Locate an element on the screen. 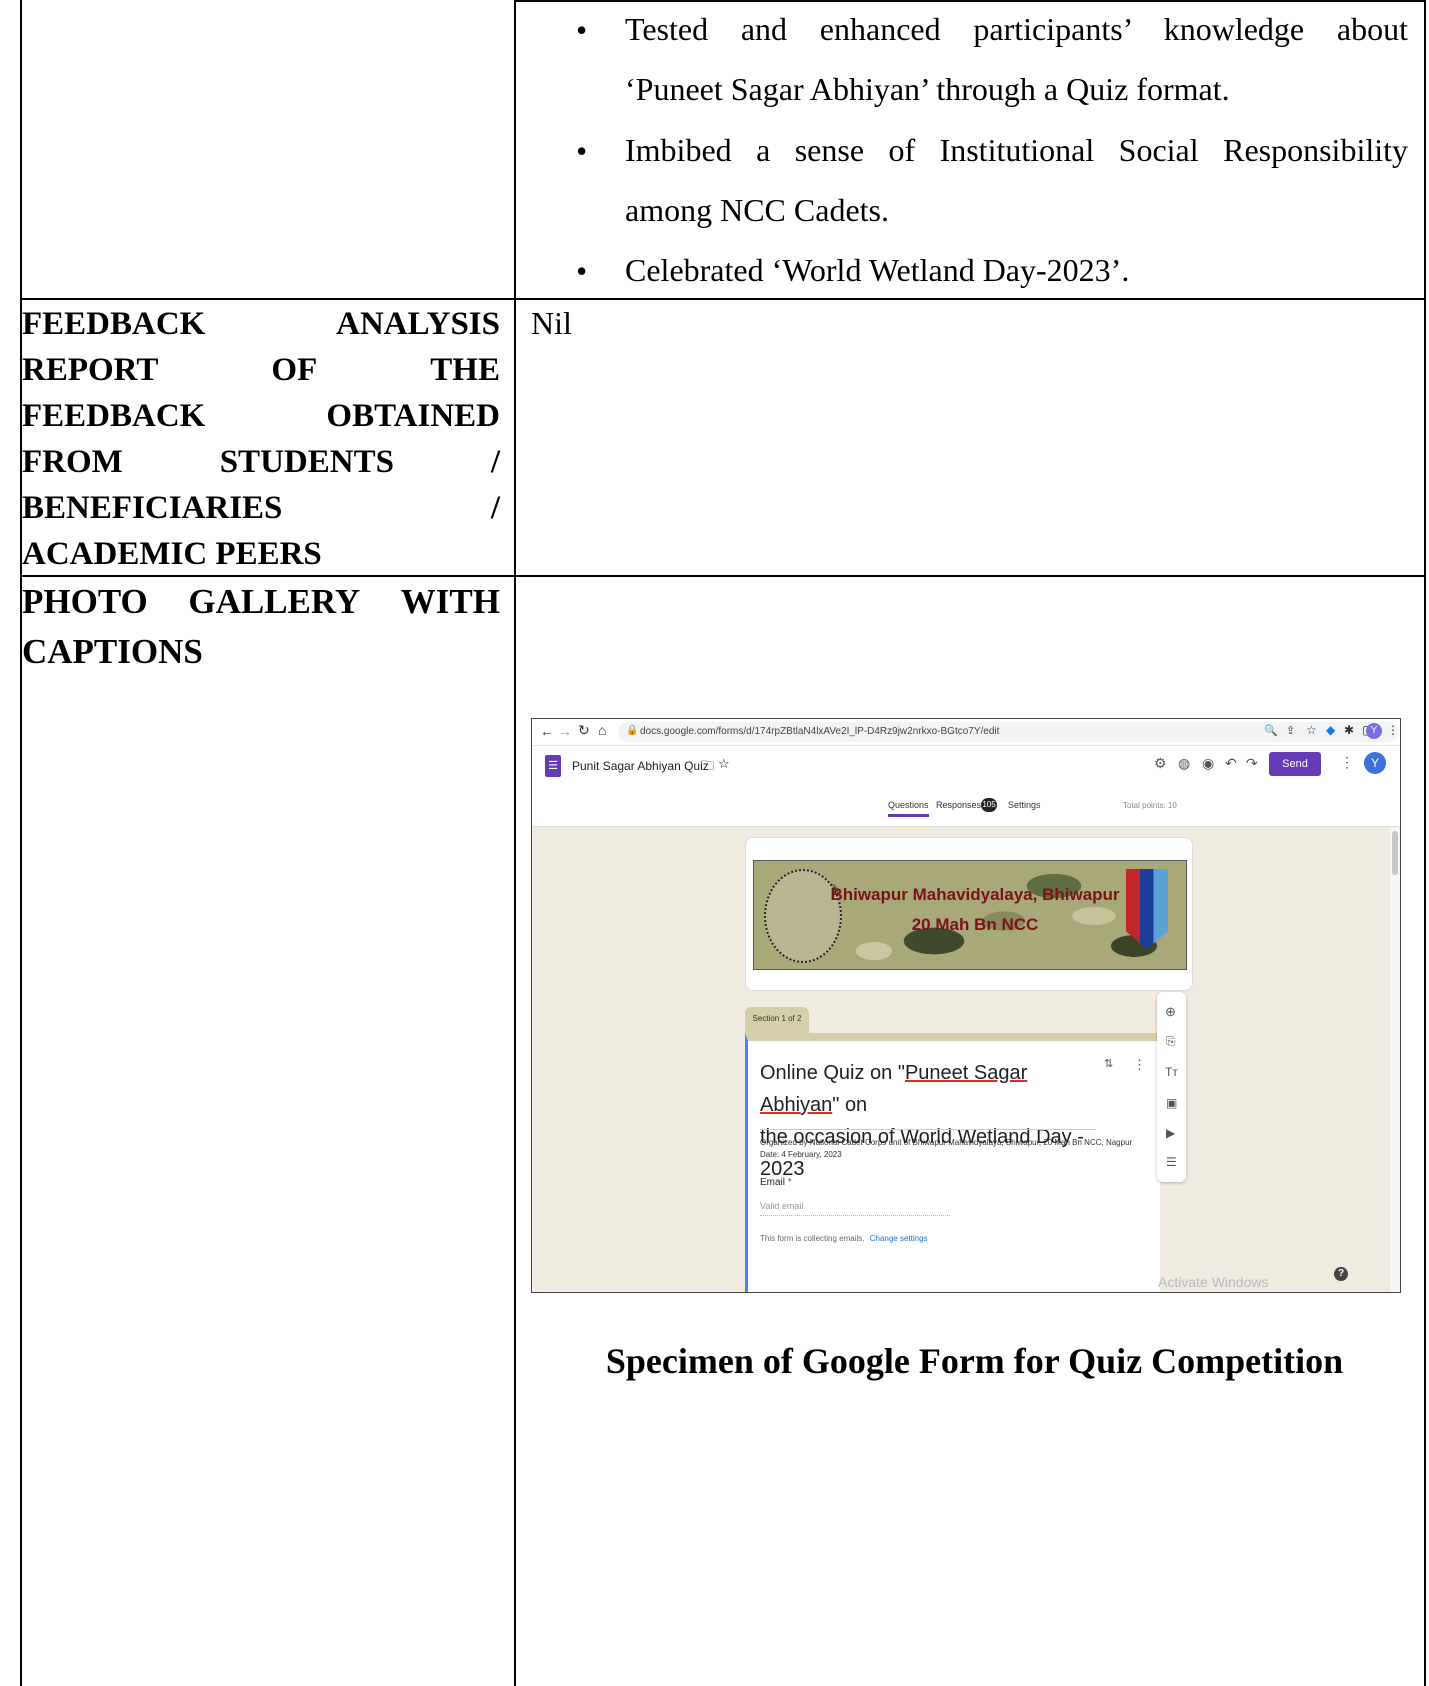 This screenshot has width=1429, height=1686. section-tab: Section 1 of 2 is located at coordinates (777, 1020).